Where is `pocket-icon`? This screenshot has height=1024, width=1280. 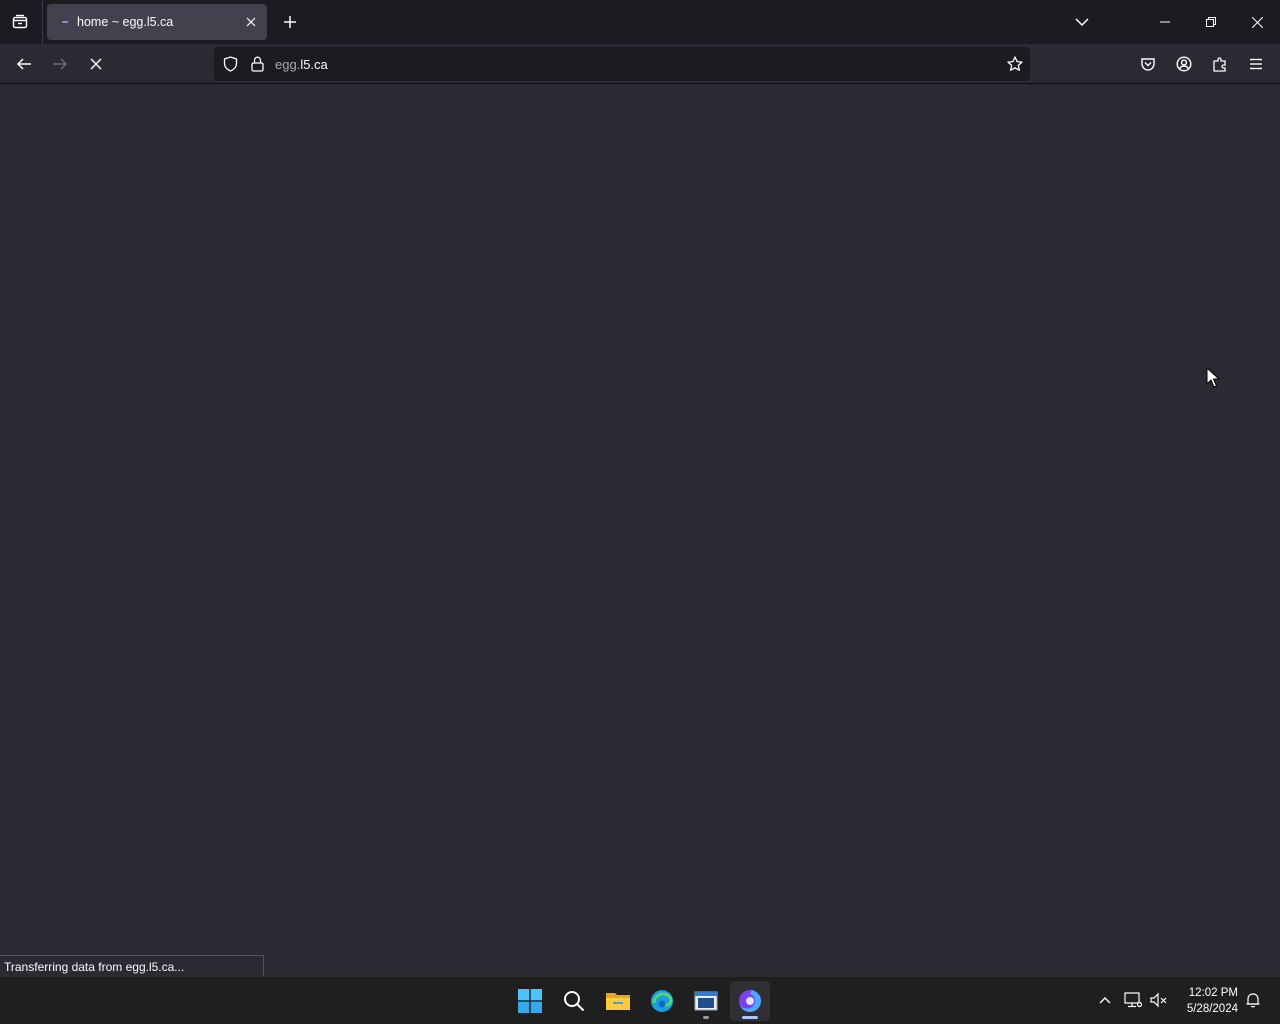
pocket-icon is located at coordinates (1148, 64).